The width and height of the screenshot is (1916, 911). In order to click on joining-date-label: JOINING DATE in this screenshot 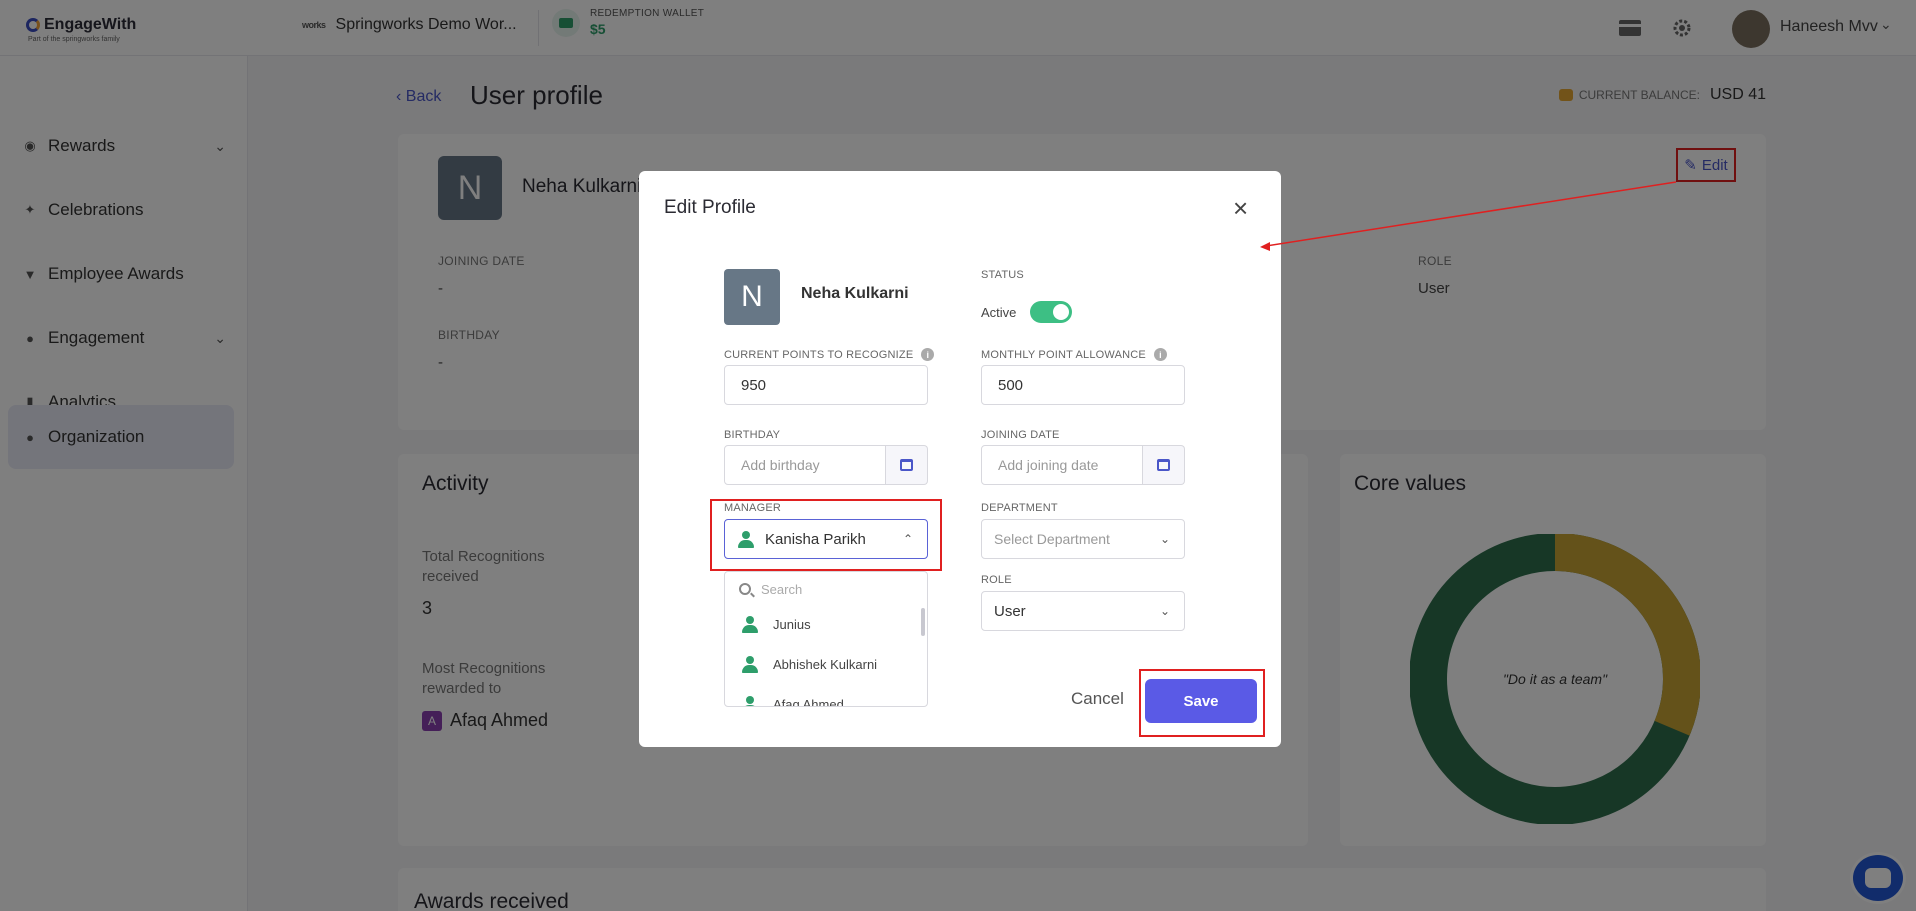, I will do `click(1020, 435)`.